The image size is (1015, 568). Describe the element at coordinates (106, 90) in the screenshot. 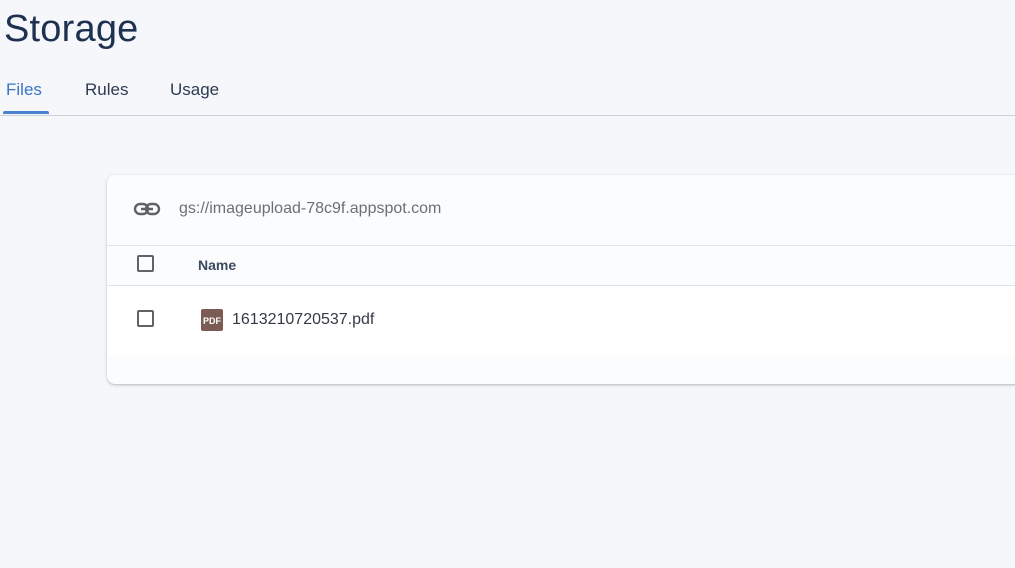

I see `tab-rules: Rules` at that location.